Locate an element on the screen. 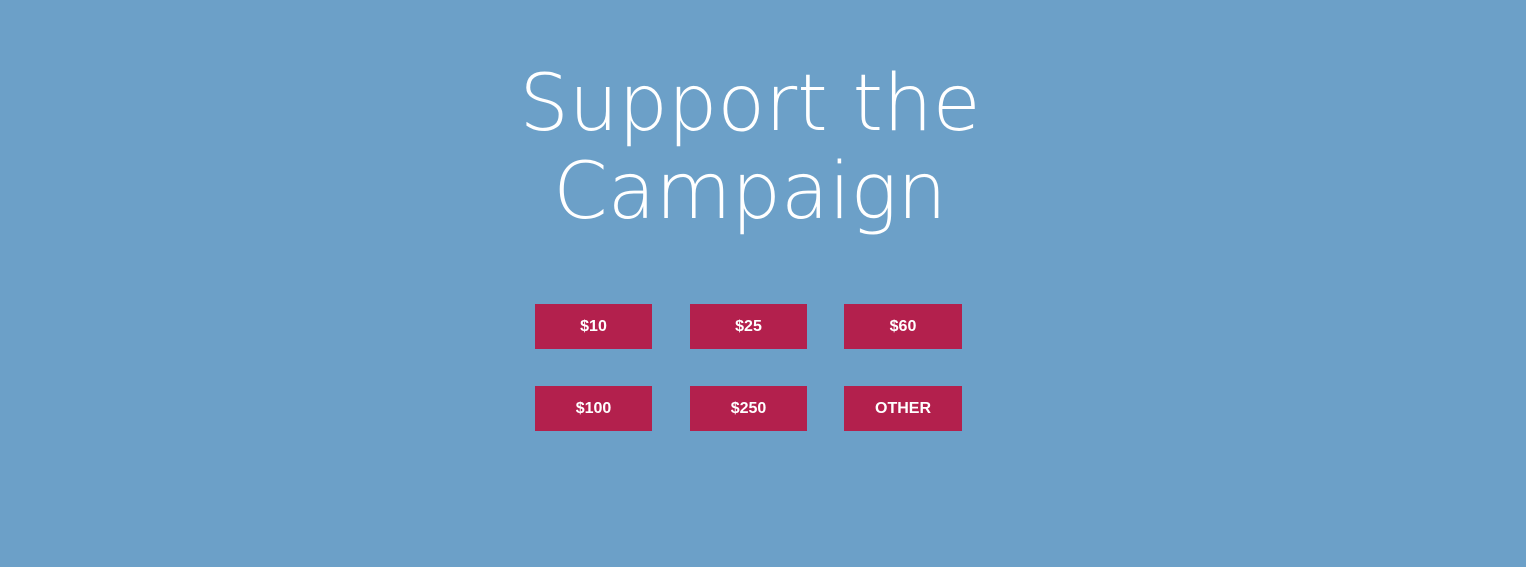 Image resolution: width=1526 pixels, height=567 pixels. page-title-line-1: Support the is located at coordinates (750, 104).